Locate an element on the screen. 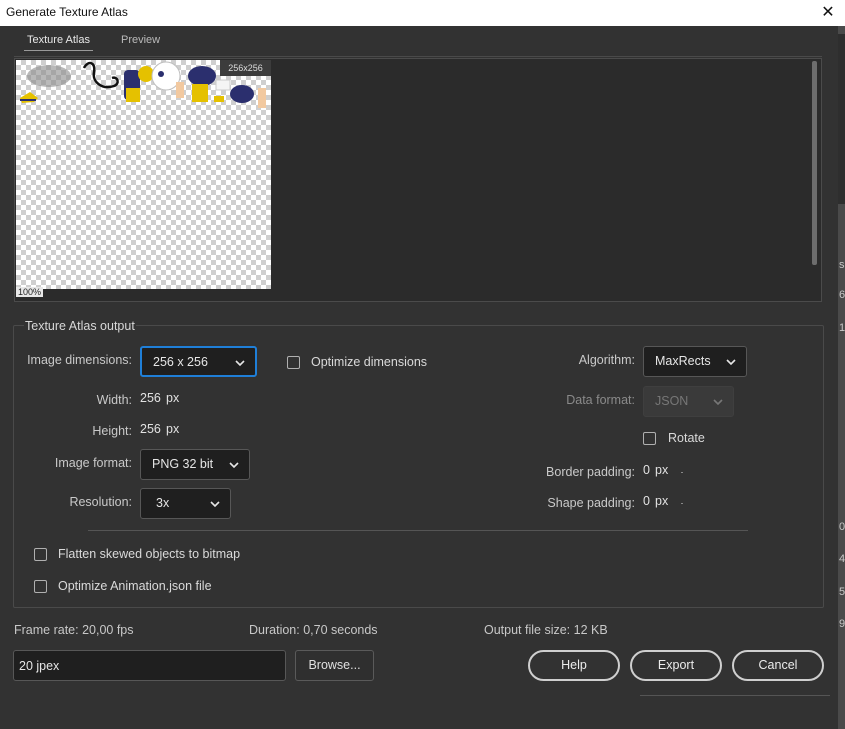  title-bar: Generate Texture Atlas ✕ is located at coordinates (422, 13).